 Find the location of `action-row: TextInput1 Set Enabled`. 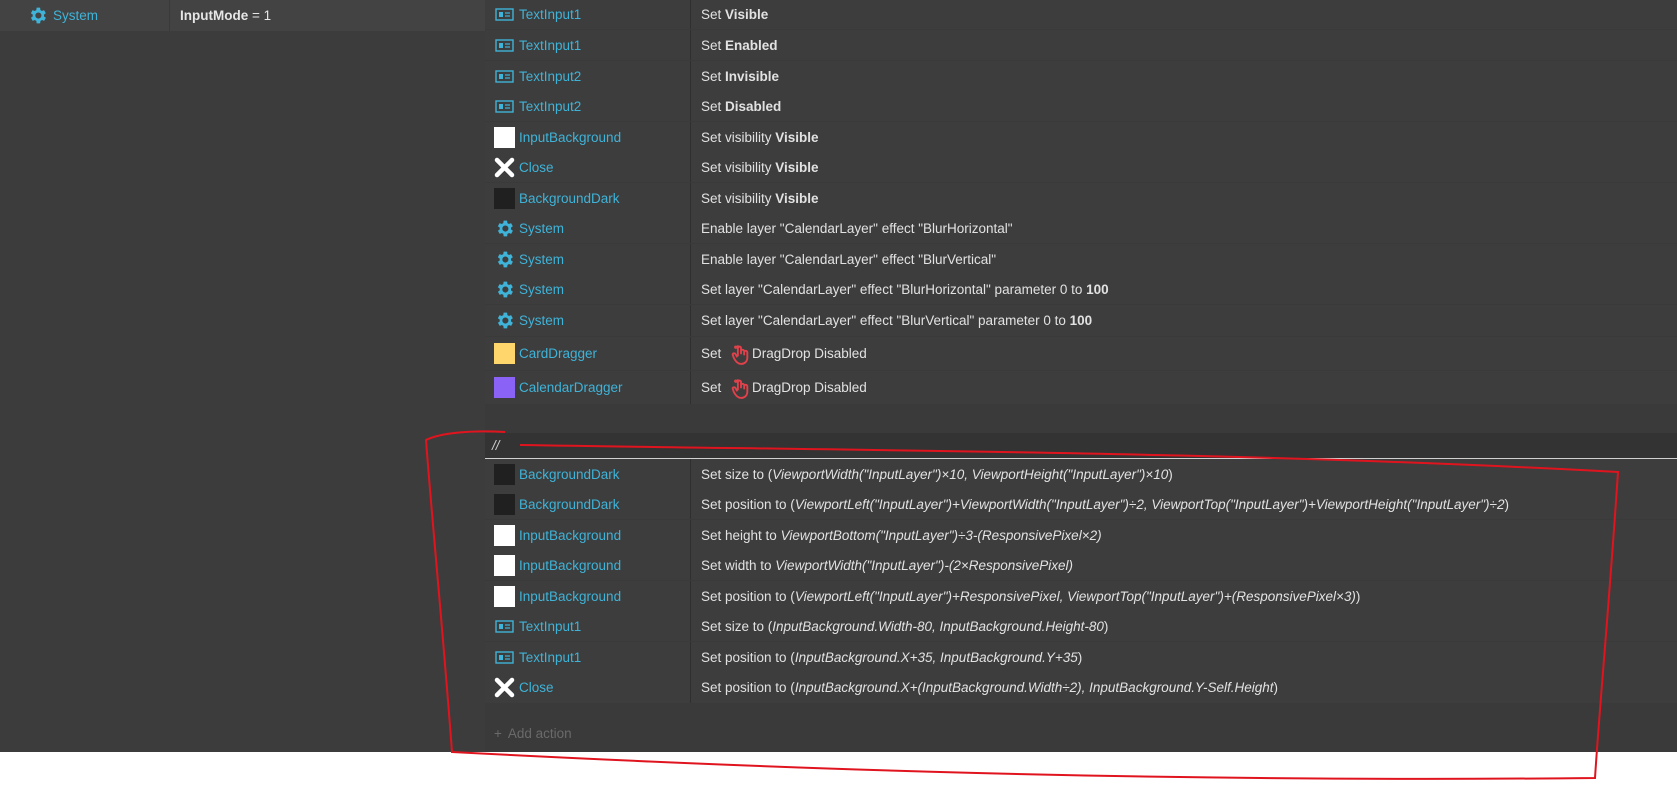

action-row: TextInput1 Set Enabled is located at coordinates (1081, 45).